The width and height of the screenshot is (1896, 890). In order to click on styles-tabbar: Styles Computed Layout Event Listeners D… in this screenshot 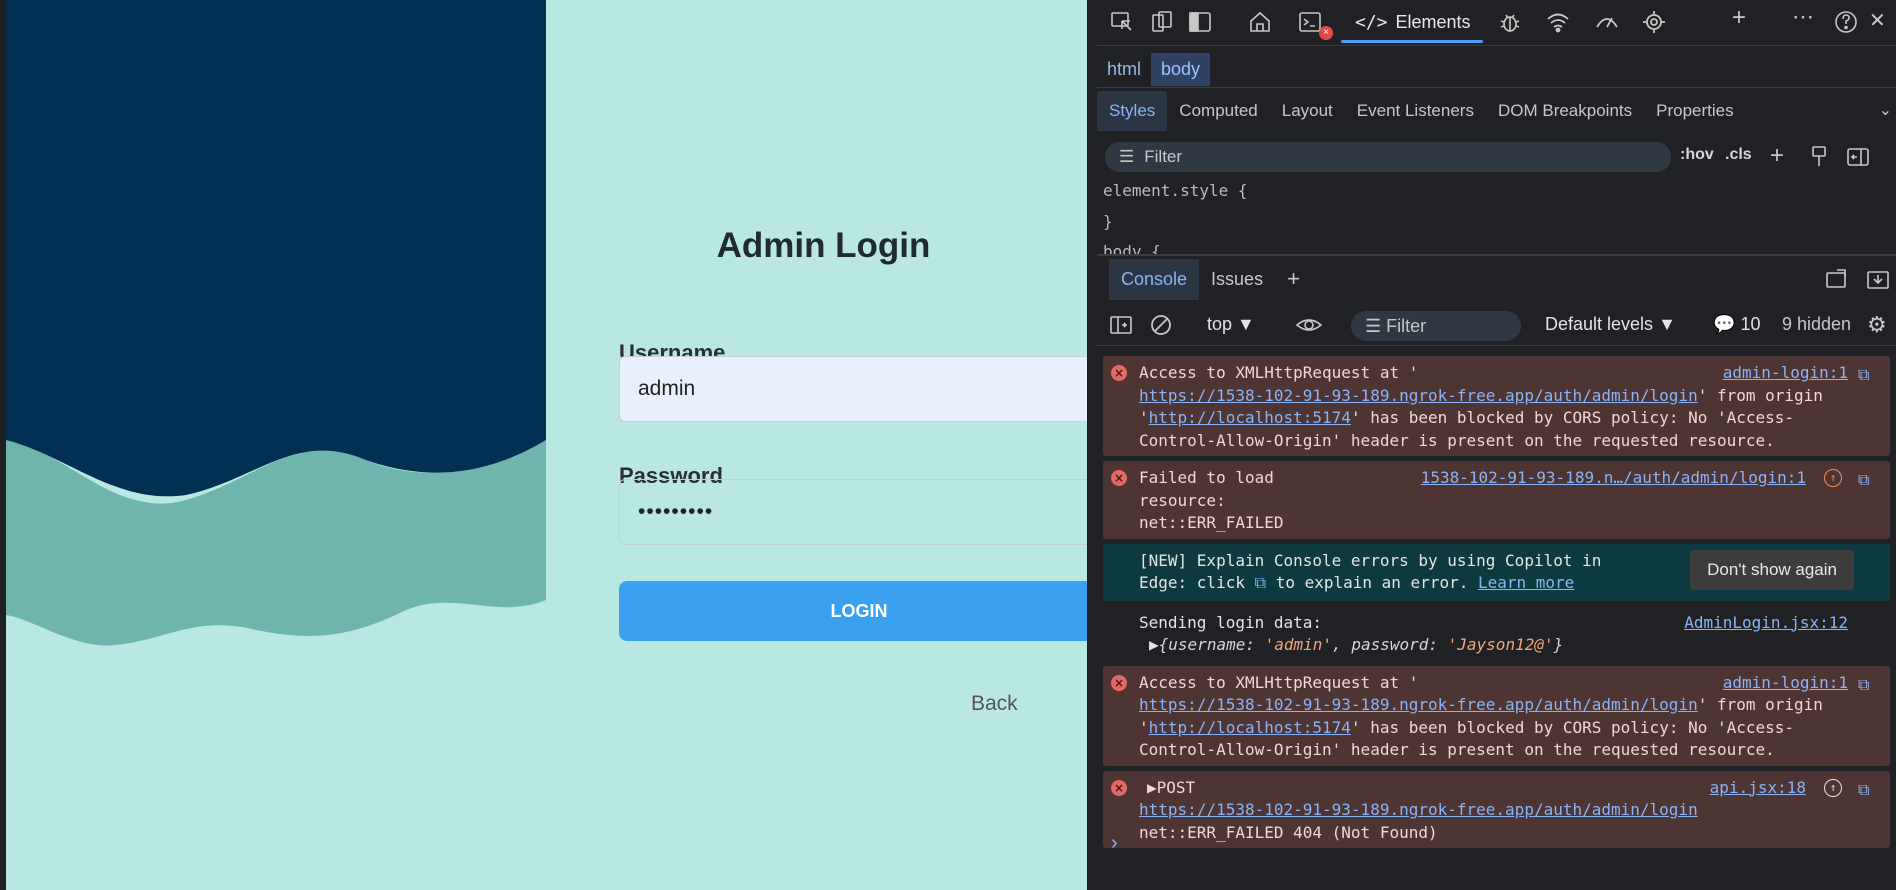, I will do `click(1496, 111)`.